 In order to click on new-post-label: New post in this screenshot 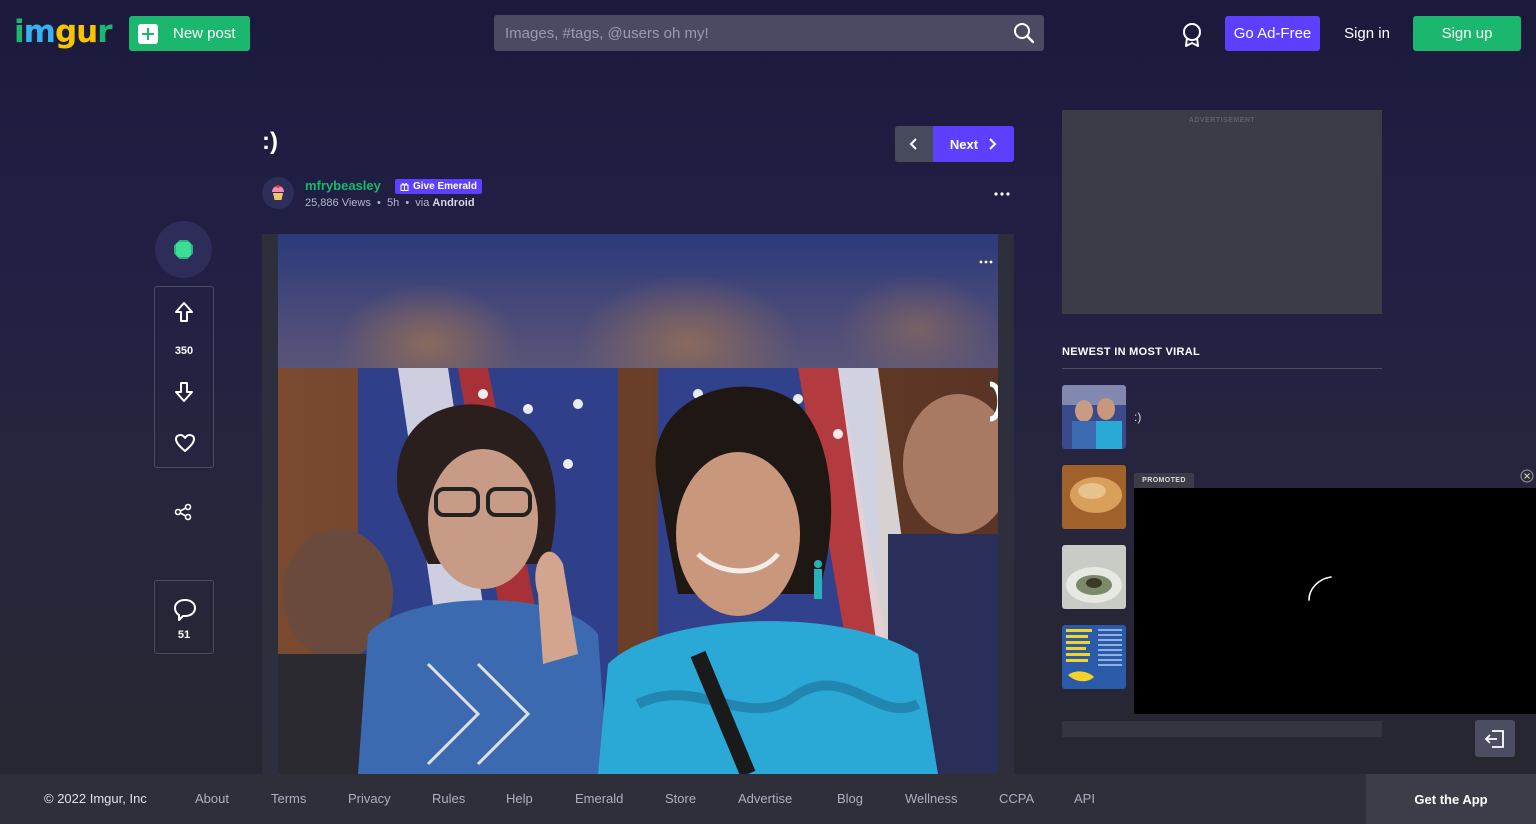, I will do `click(204, 33)`.